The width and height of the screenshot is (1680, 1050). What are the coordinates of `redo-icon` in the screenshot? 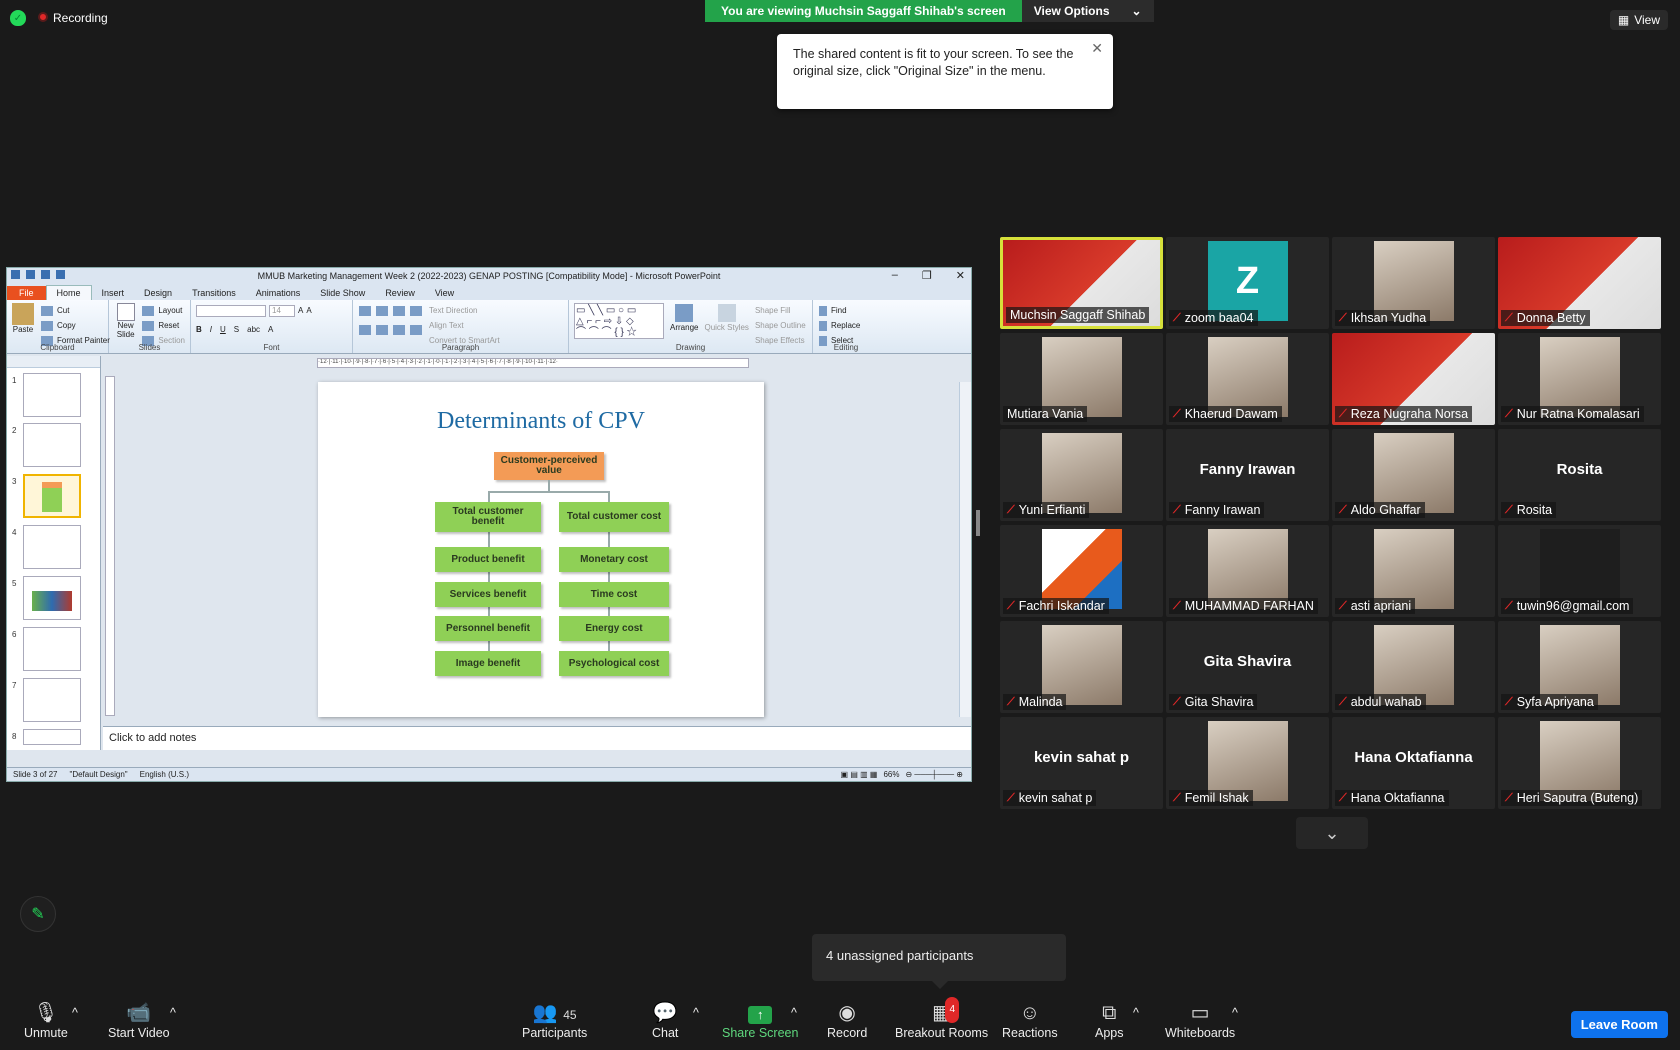 It's located at (60, 274).